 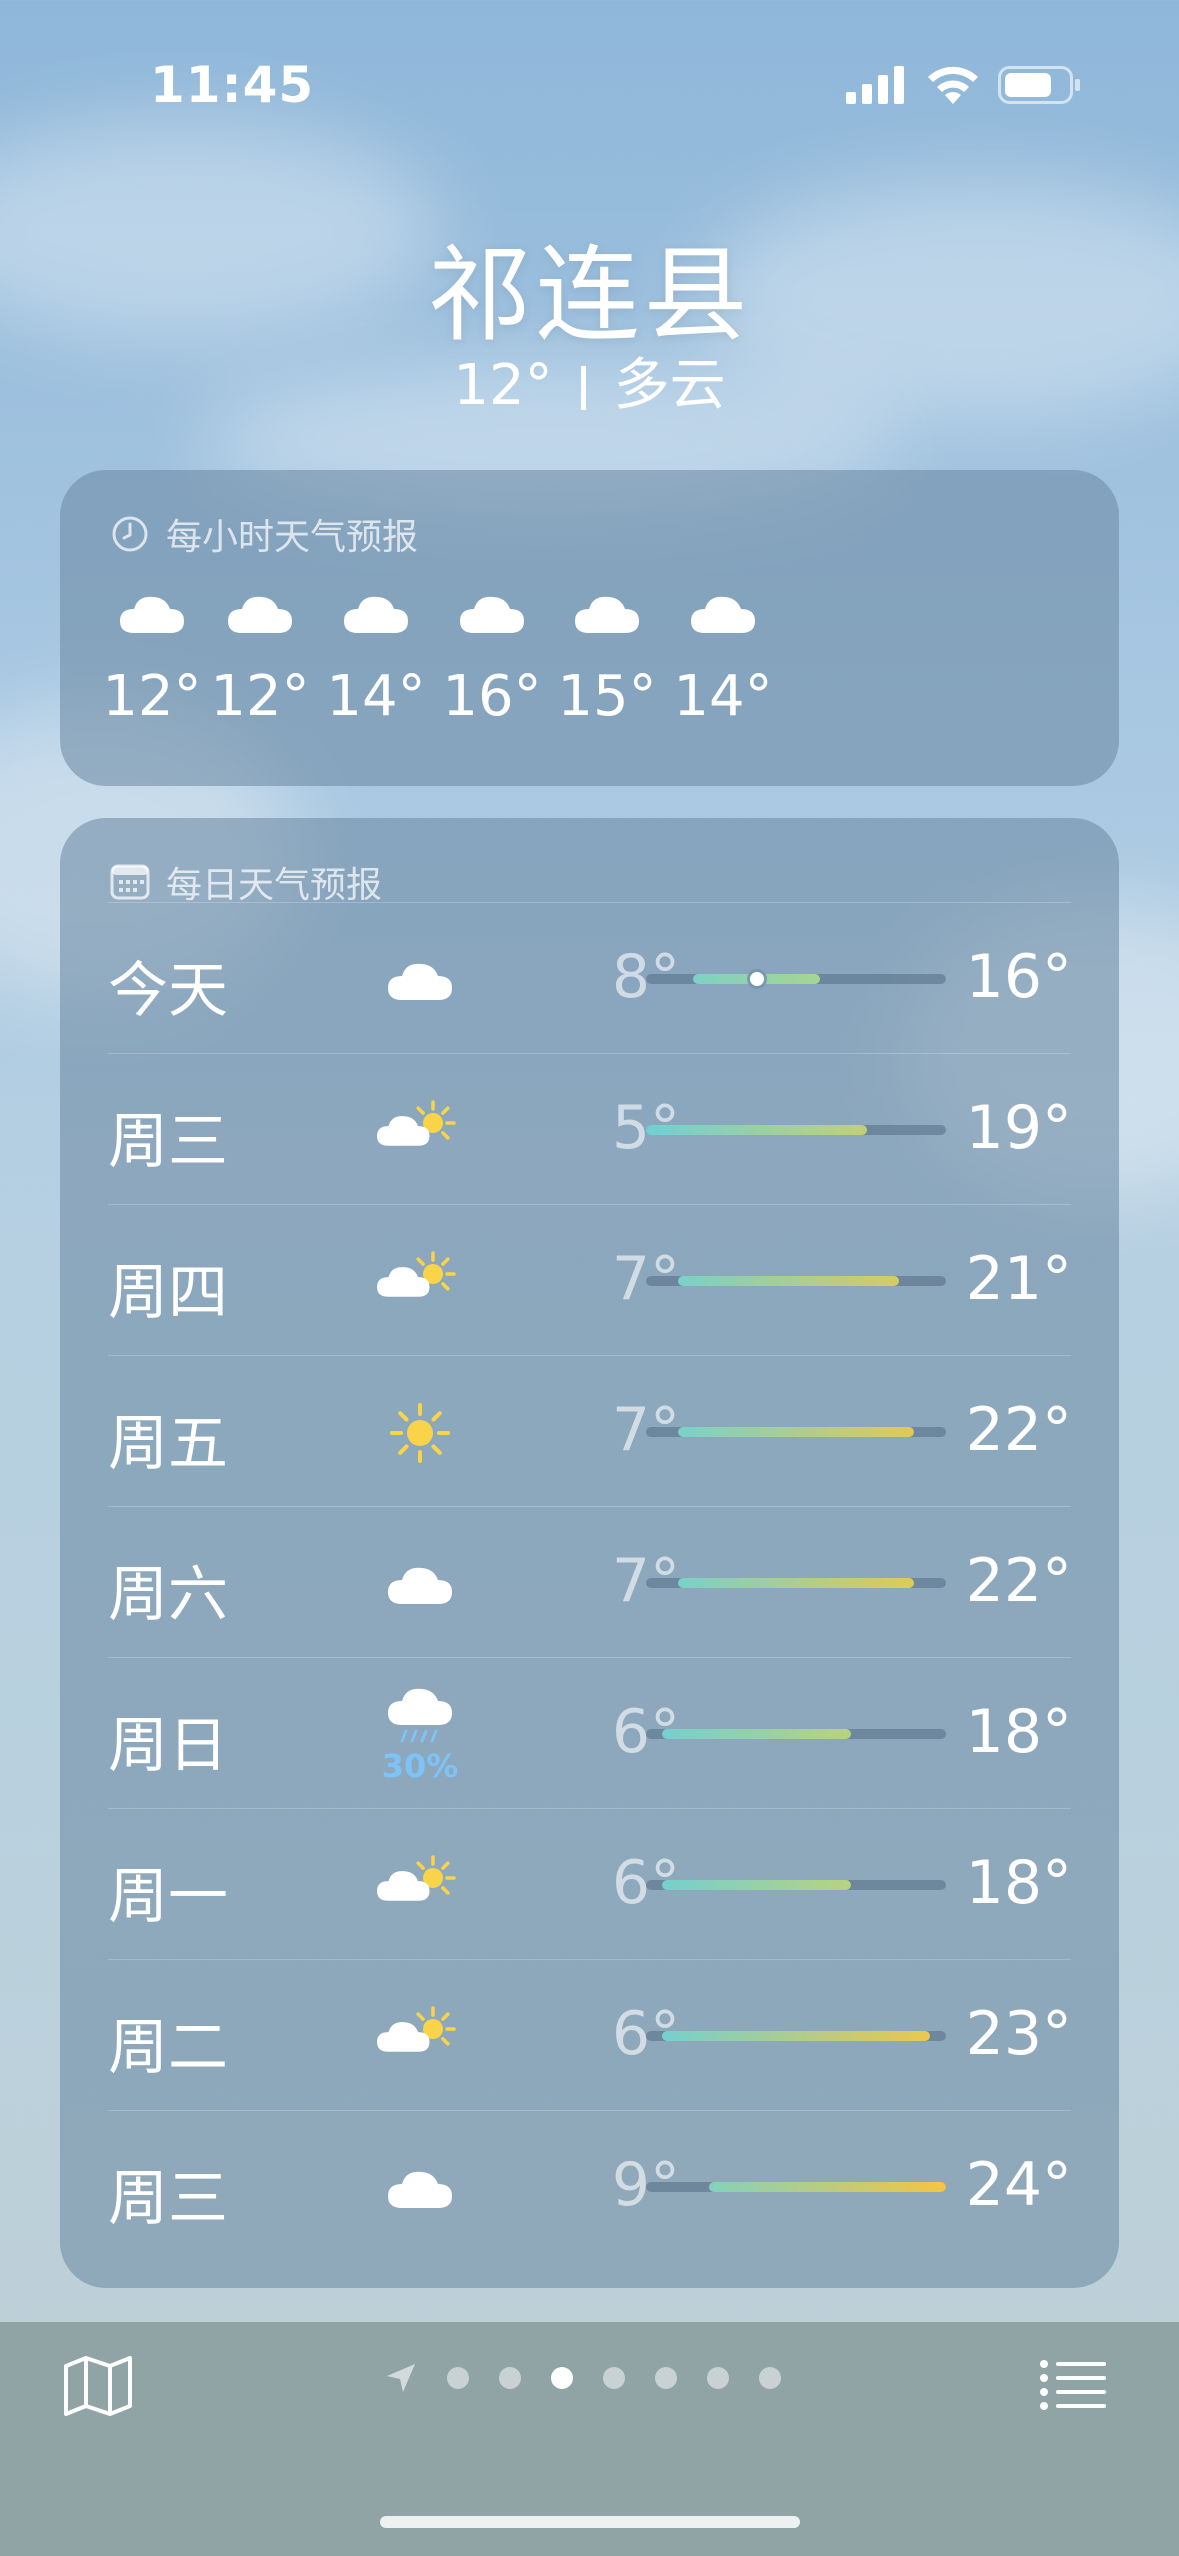 What do you see at coordinates (589, 977) in the screenshot?
I see `daily-row: 今天 8° 16°` at bounding box center [589, 977].